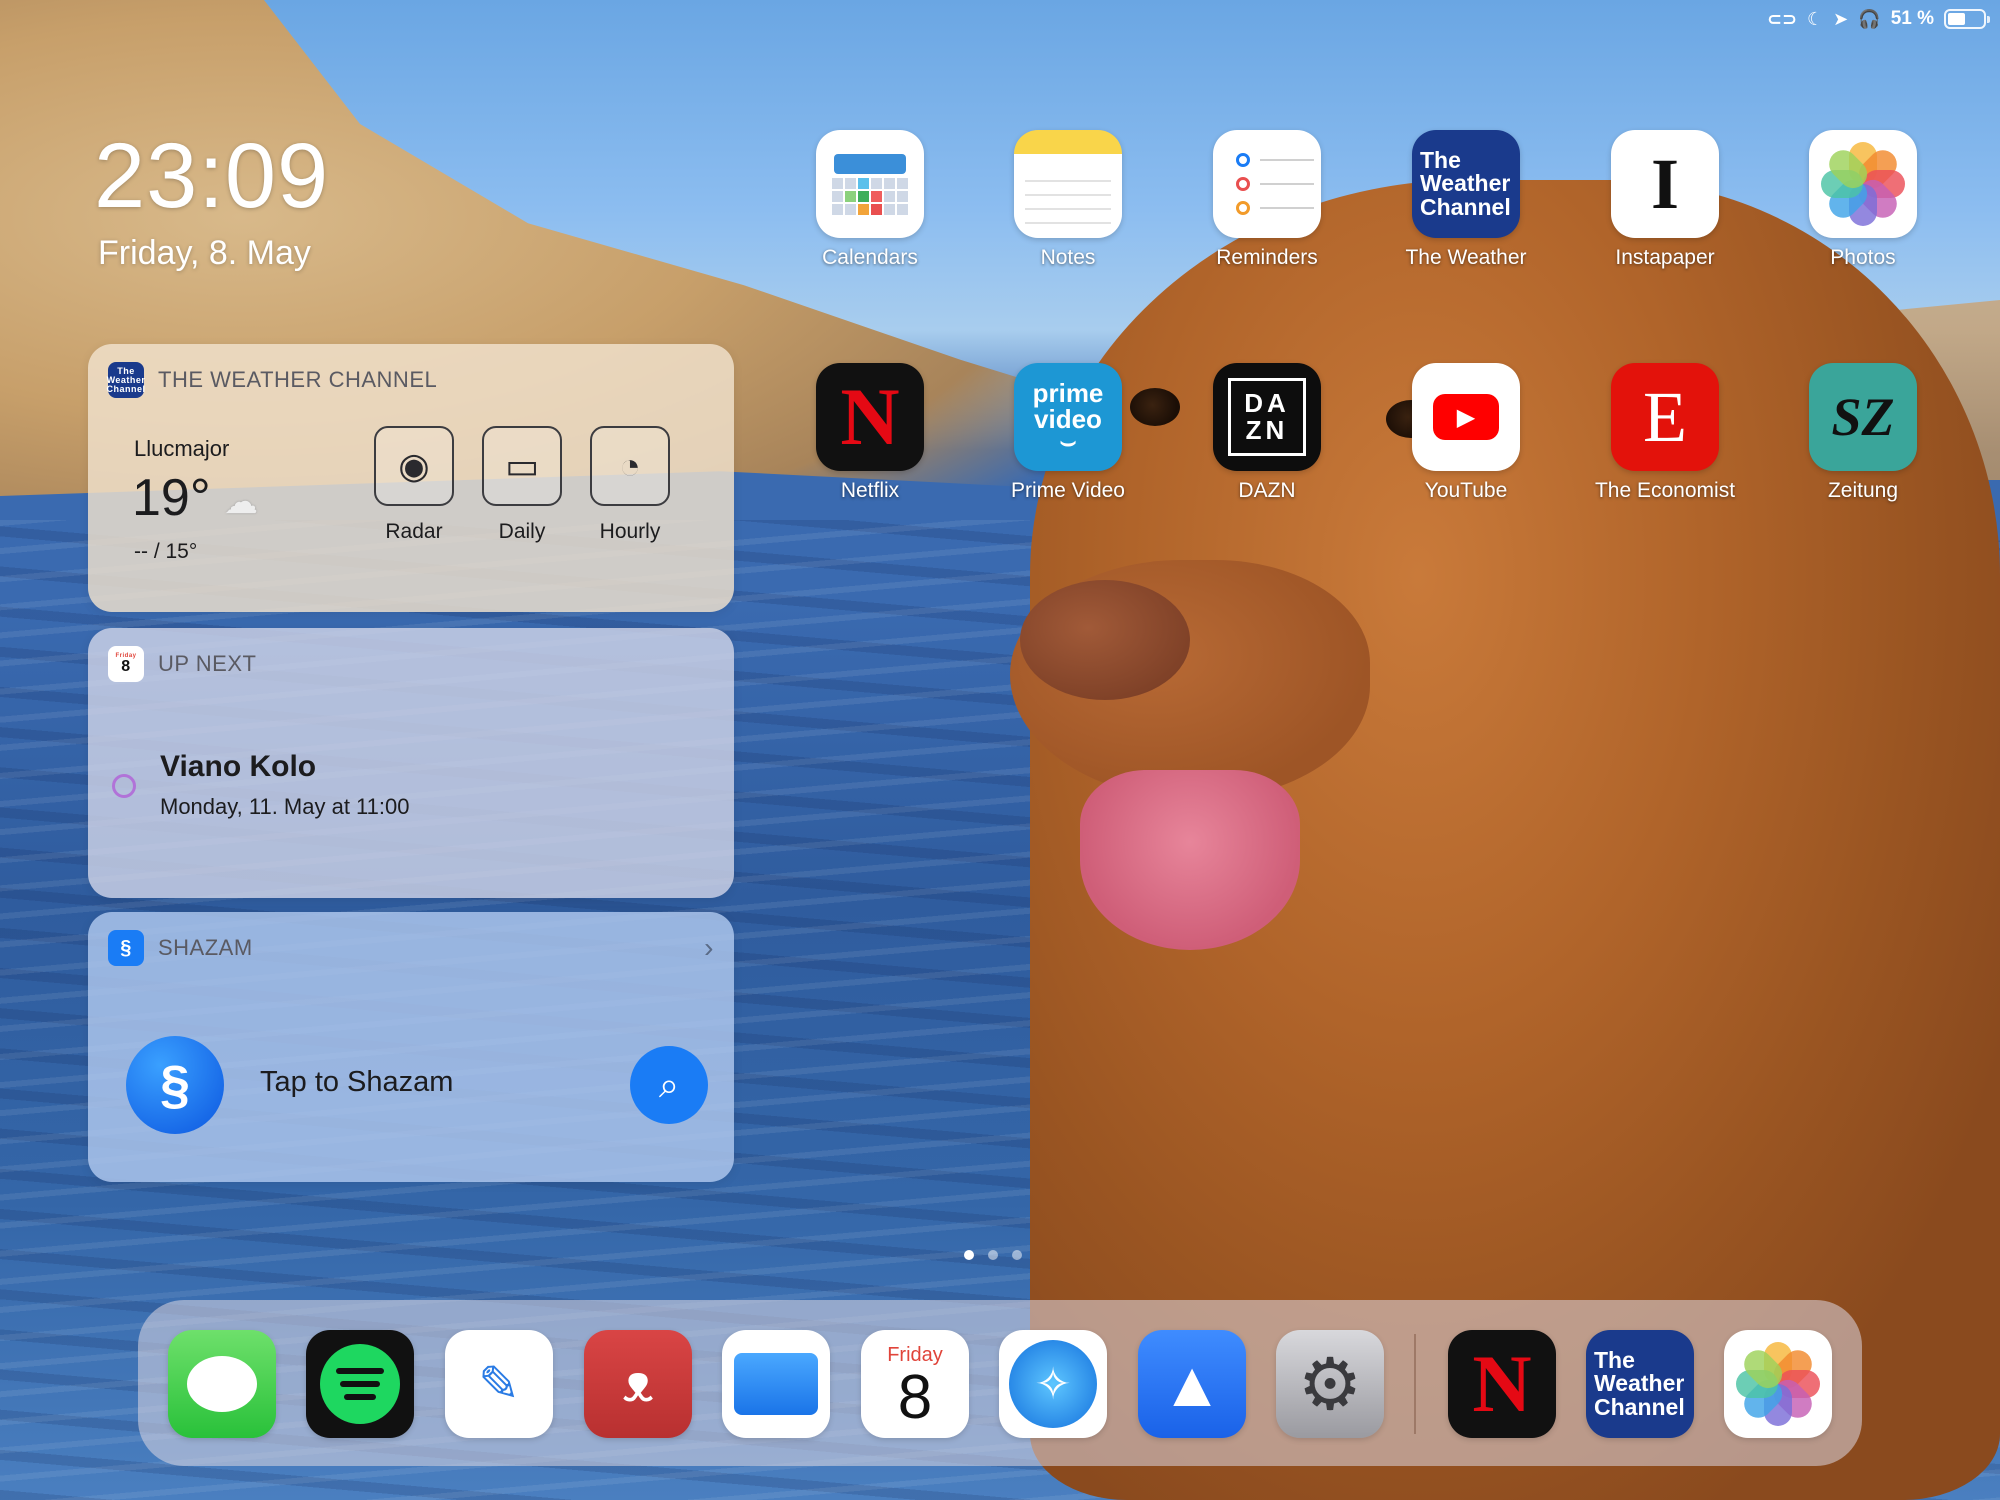 This screenshot has height=1500, width=2000. Describe the element at coordinates (870, 490) in the screenshot. I see `app-label: Netflix` at that location.